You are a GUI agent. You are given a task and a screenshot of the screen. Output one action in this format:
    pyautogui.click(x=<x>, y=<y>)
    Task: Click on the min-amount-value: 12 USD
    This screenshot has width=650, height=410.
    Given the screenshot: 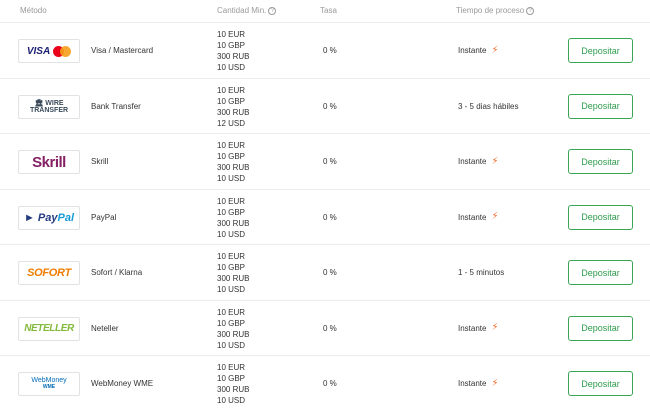 What is the action you would take?
    pyautogui.click(x=231, y=123)
    